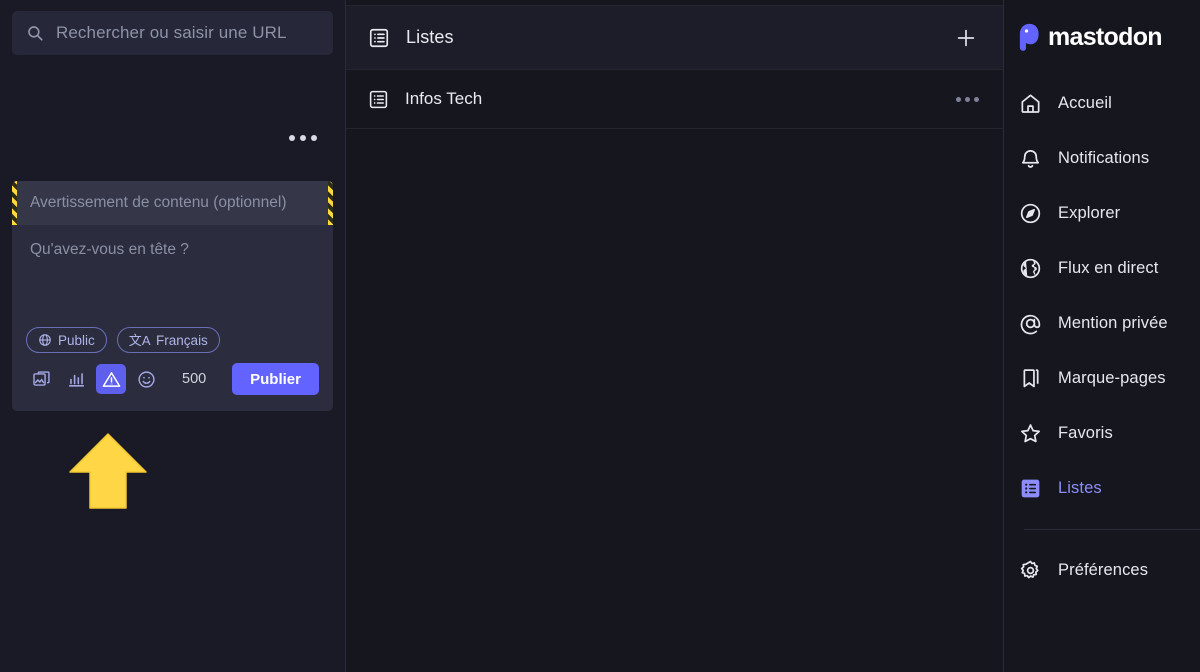 This screenshot has width=1200, height=672. I want to click on sidebar-item-label: Listes, so click(1080, 488).